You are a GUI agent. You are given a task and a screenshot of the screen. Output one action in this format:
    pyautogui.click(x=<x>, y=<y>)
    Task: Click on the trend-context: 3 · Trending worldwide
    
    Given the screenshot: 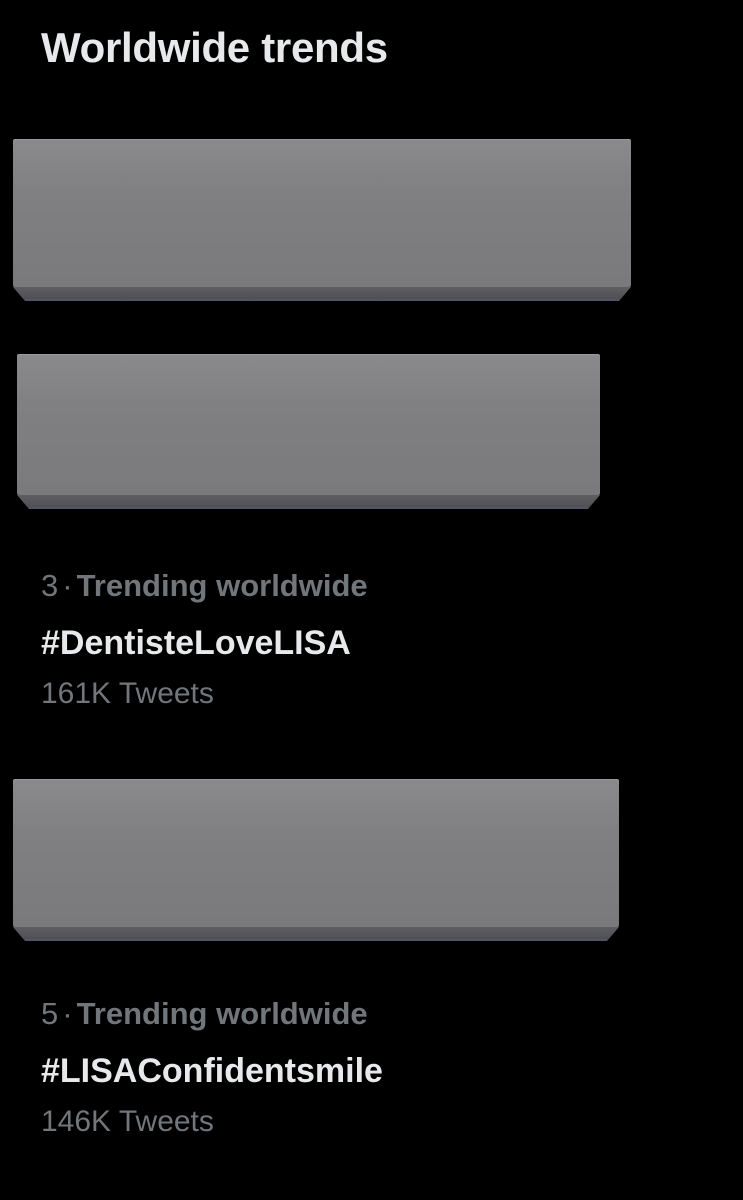 What is the action you would take?
    pyautogui.click(x=204, y=586)
    